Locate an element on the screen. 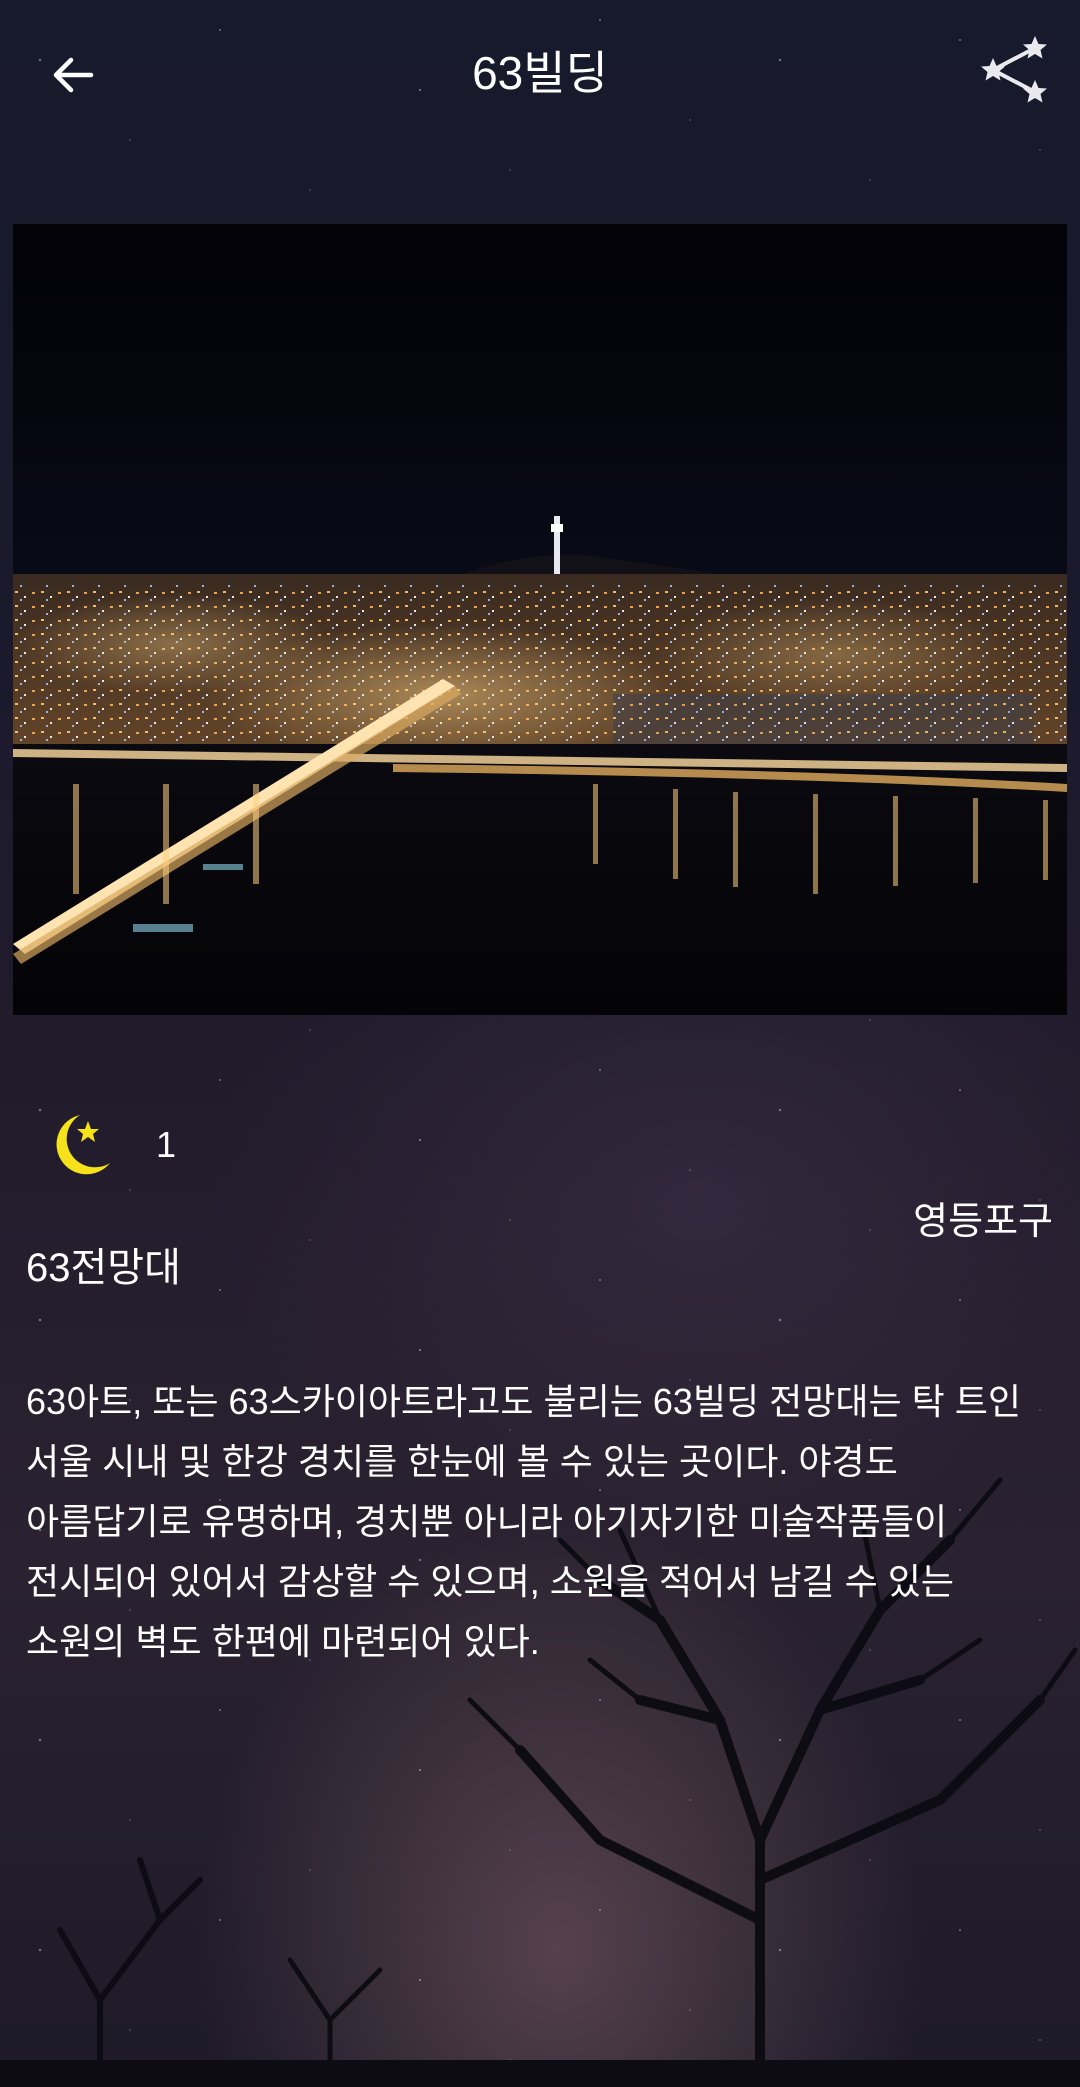 The image size is (1080, 2087). moon-star-icon is located at coordinates (83, 1145).